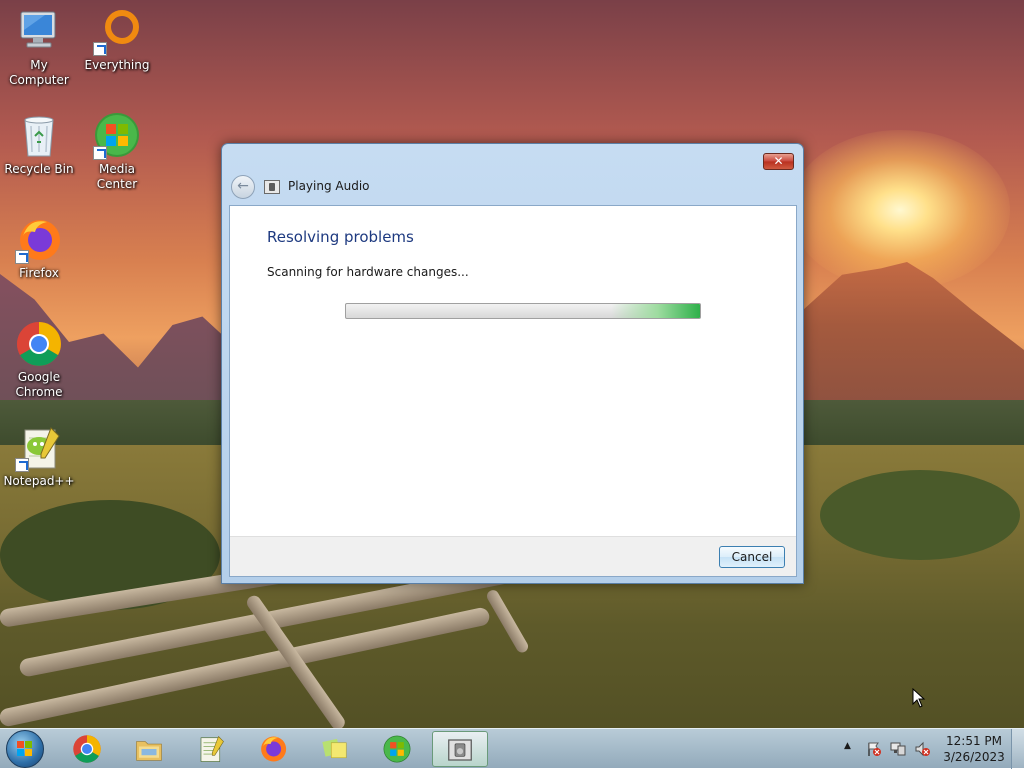 The width and height of the screenshot is (1024, 769). I want to click on desktop-icon-label: Recycle Bin, so click(39, 169).